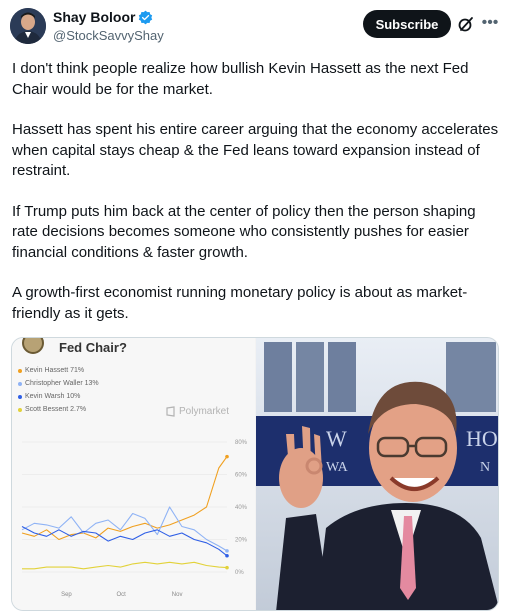 The width and height of the screenshot is (513, 613). Describe the element at coordinates (466, 24) in the screenshot. I see `grok-icon` at that location.